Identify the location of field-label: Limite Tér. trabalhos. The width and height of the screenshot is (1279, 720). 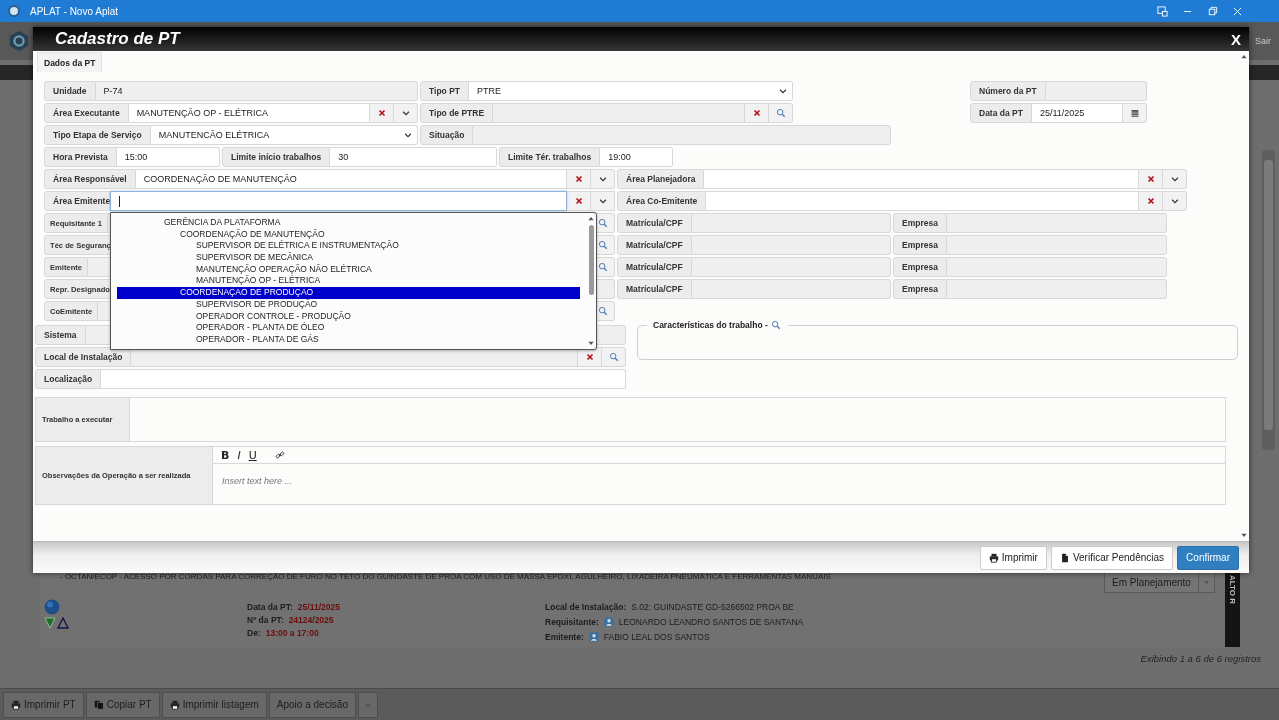
(550, 157).